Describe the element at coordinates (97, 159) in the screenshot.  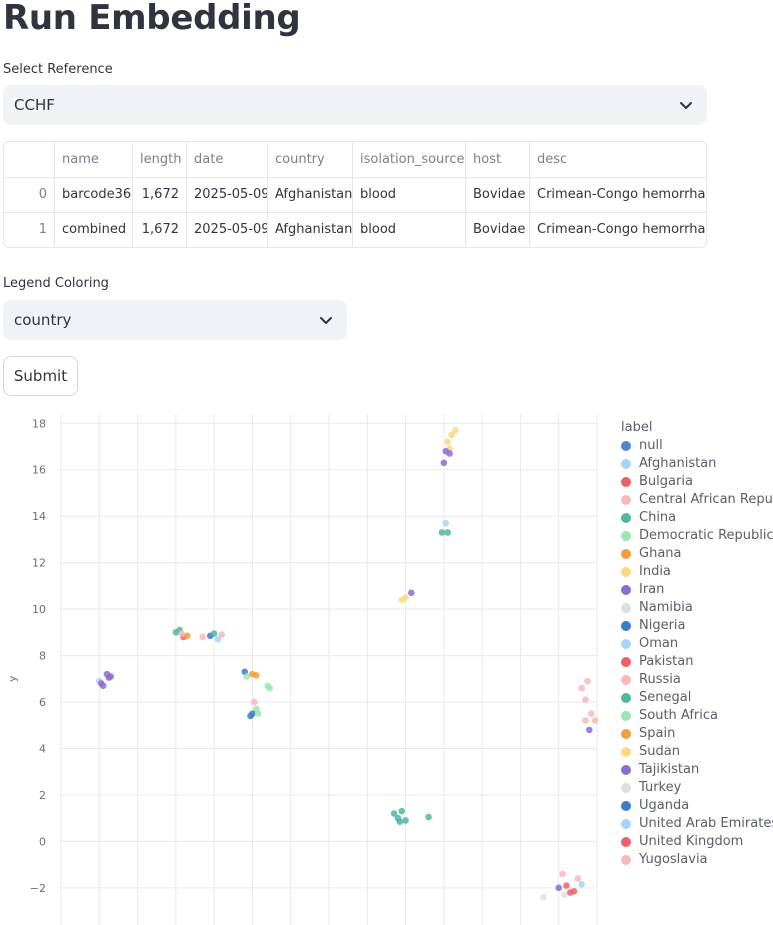
I see `column-header-name: name` at that location.